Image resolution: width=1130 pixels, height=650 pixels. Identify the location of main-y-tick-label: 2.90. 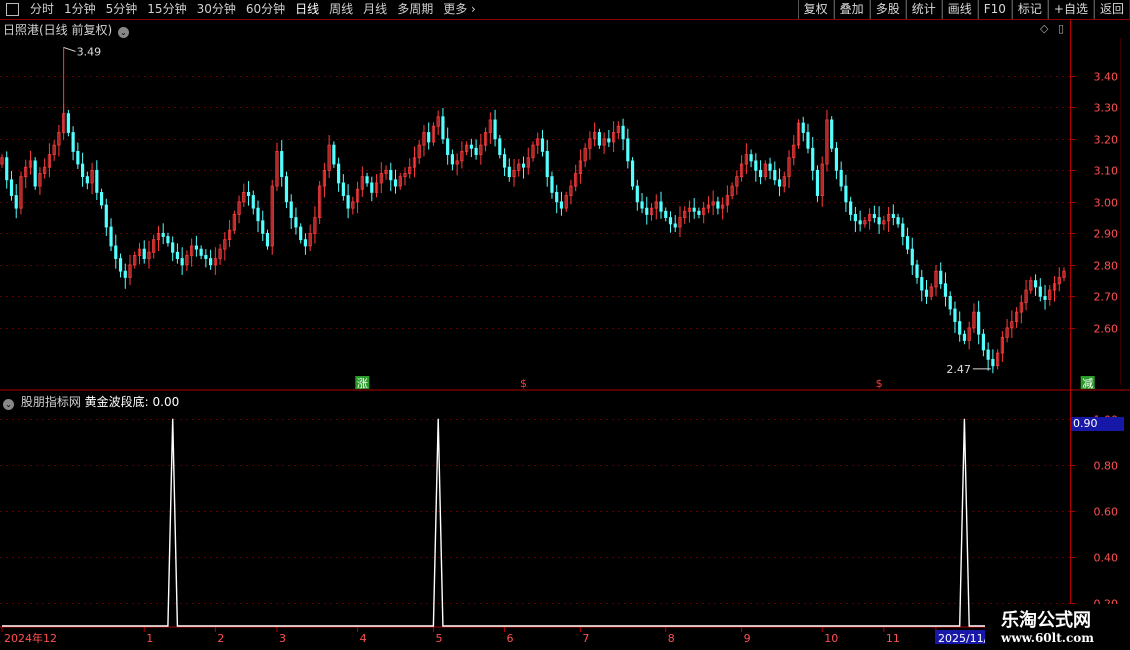
(1106, 234).